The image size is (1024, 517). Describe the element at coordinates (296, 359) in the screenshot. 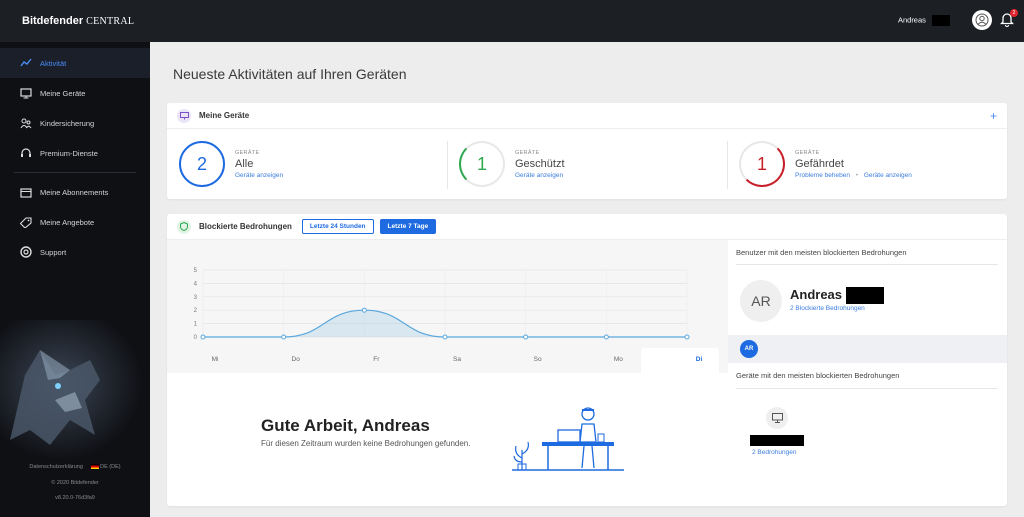

I see `x-tick-label: Do` at that location.